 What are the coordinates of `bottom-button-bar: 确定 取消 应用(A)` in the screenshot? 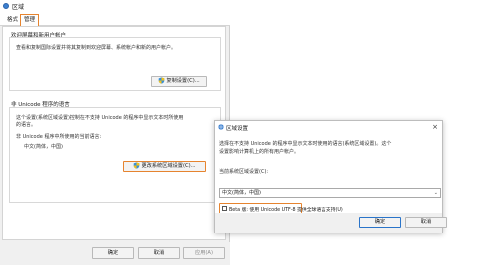 It's located at (115, 253).